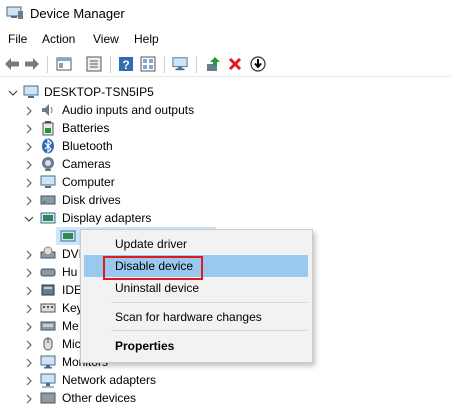  What do you see at coordinates (188, 317) in the screenshot?
I see `menu-item-label: Scan for hardware changes` at bounding box center [188, 317].